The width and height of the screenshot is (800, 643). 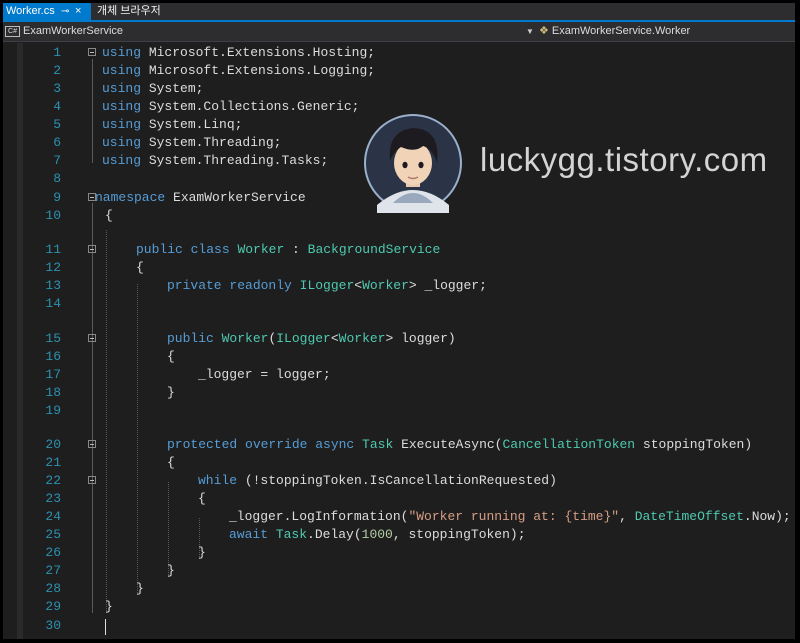 What do you see at coordinates (73, 31) in the screenshot?
I see `project-name: ExamWorkerService` at bounding box center [73, 31].